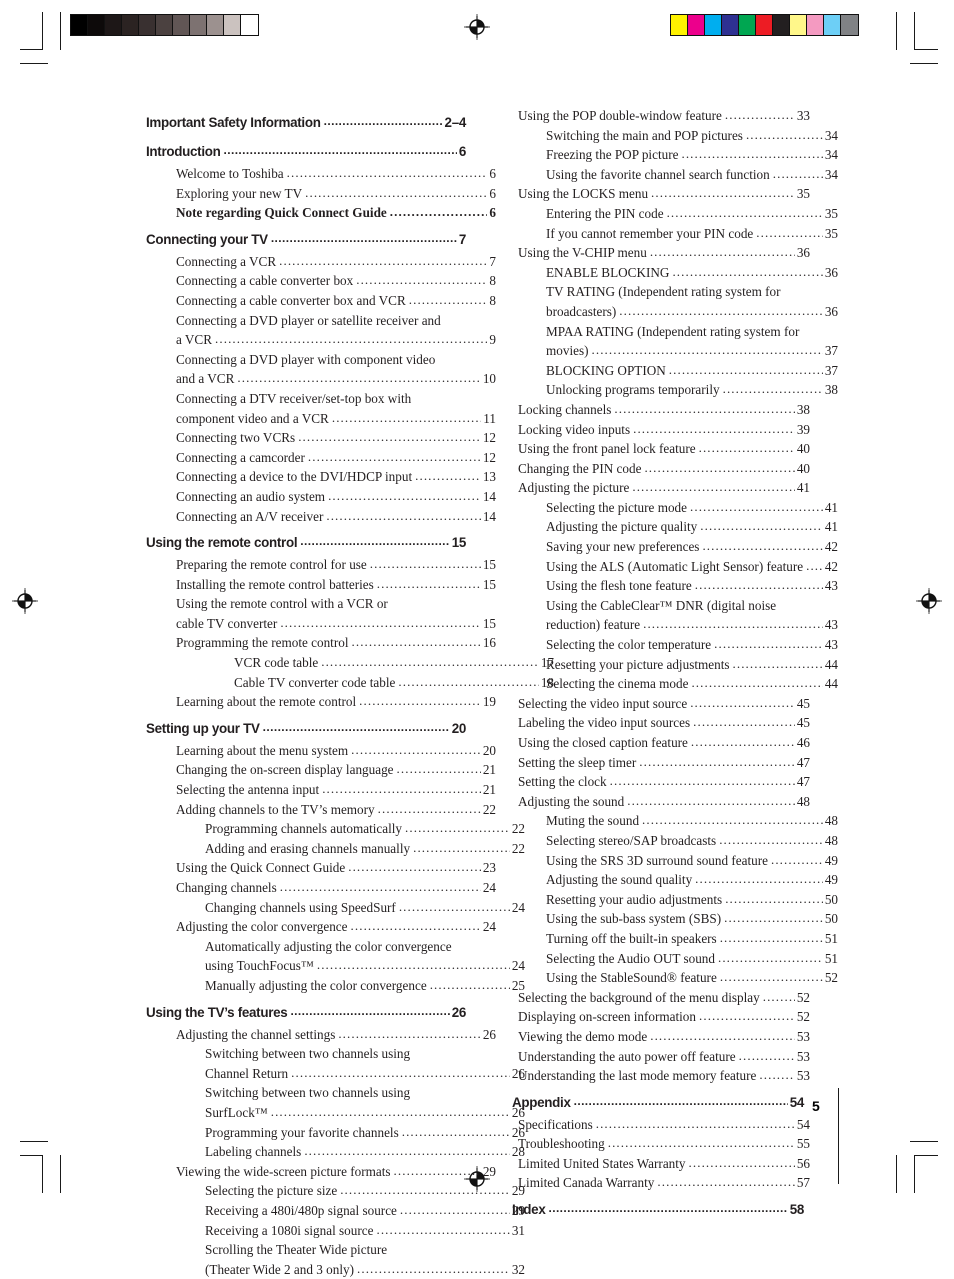 The height and width of the screenshot is (1279, 954). What do you see at coordinates (321, 194) in the screenshot?
I see `toc-entry: Exploring your new TV 6` at bounding box center [321, 194].